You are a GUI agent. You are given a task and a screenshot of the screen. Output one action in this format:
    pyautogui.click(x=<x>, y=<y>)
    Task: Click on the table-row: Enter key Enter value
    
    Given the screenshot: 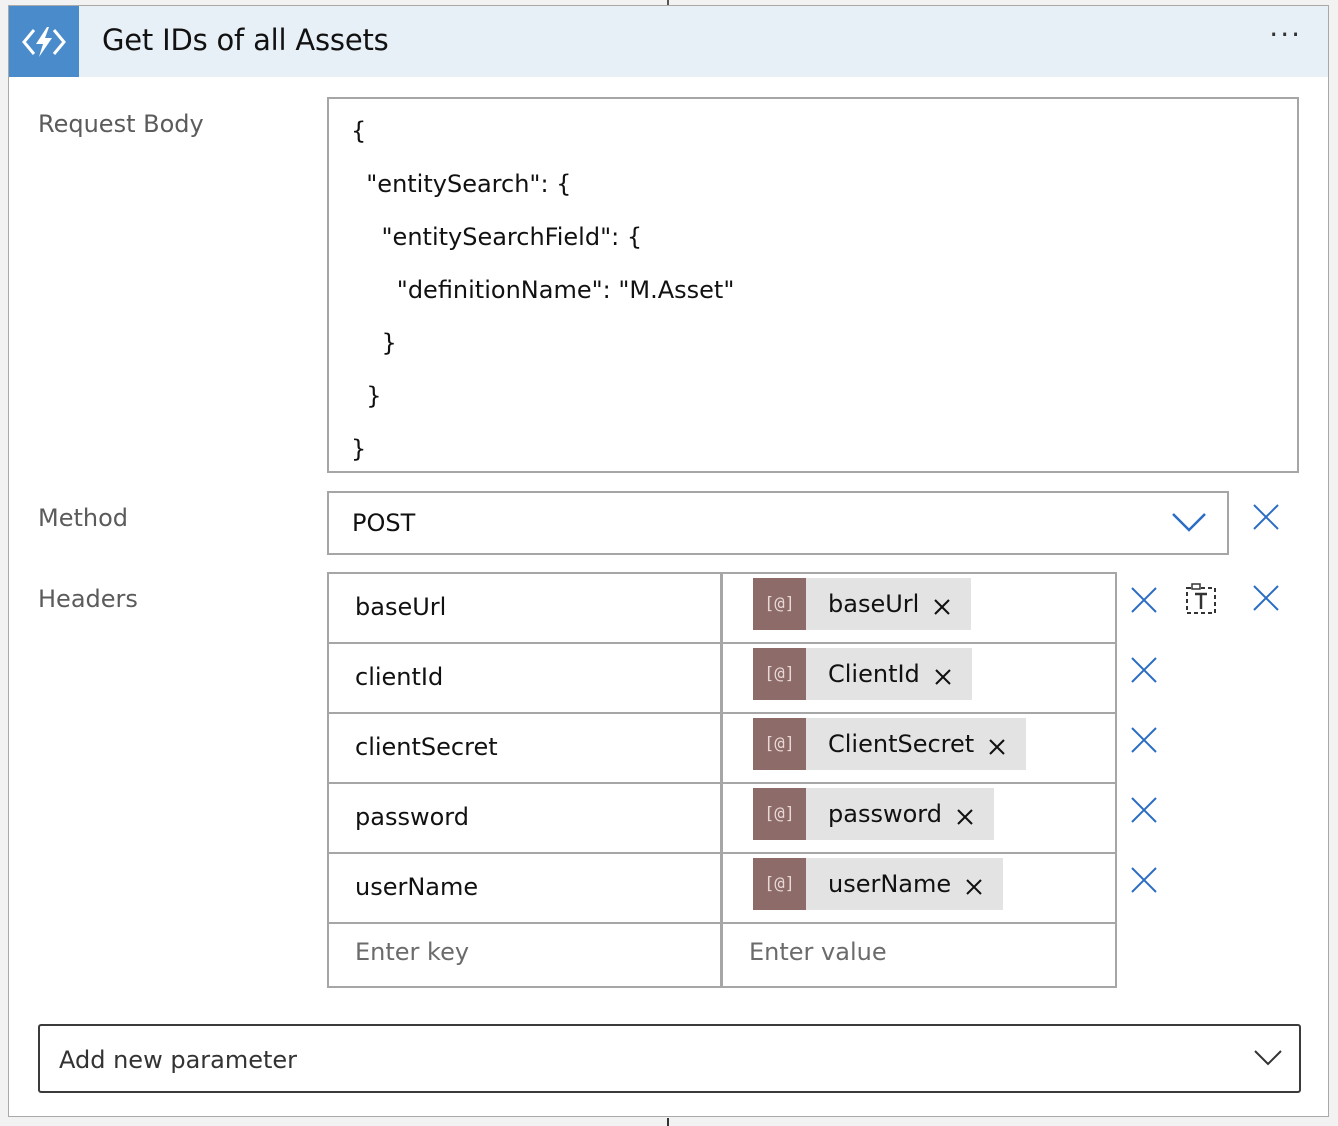 What is the action you would take?
    pyautogui.click(x=722, y=956)
    